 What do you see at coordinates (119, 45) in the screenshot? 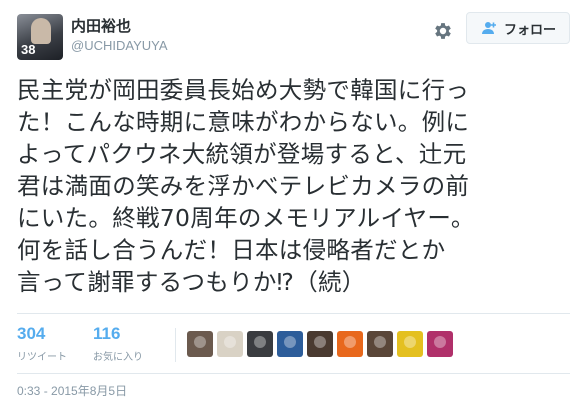
I see `user-handle: @UCHIDAYUYA` at bounding box center [119, 45].